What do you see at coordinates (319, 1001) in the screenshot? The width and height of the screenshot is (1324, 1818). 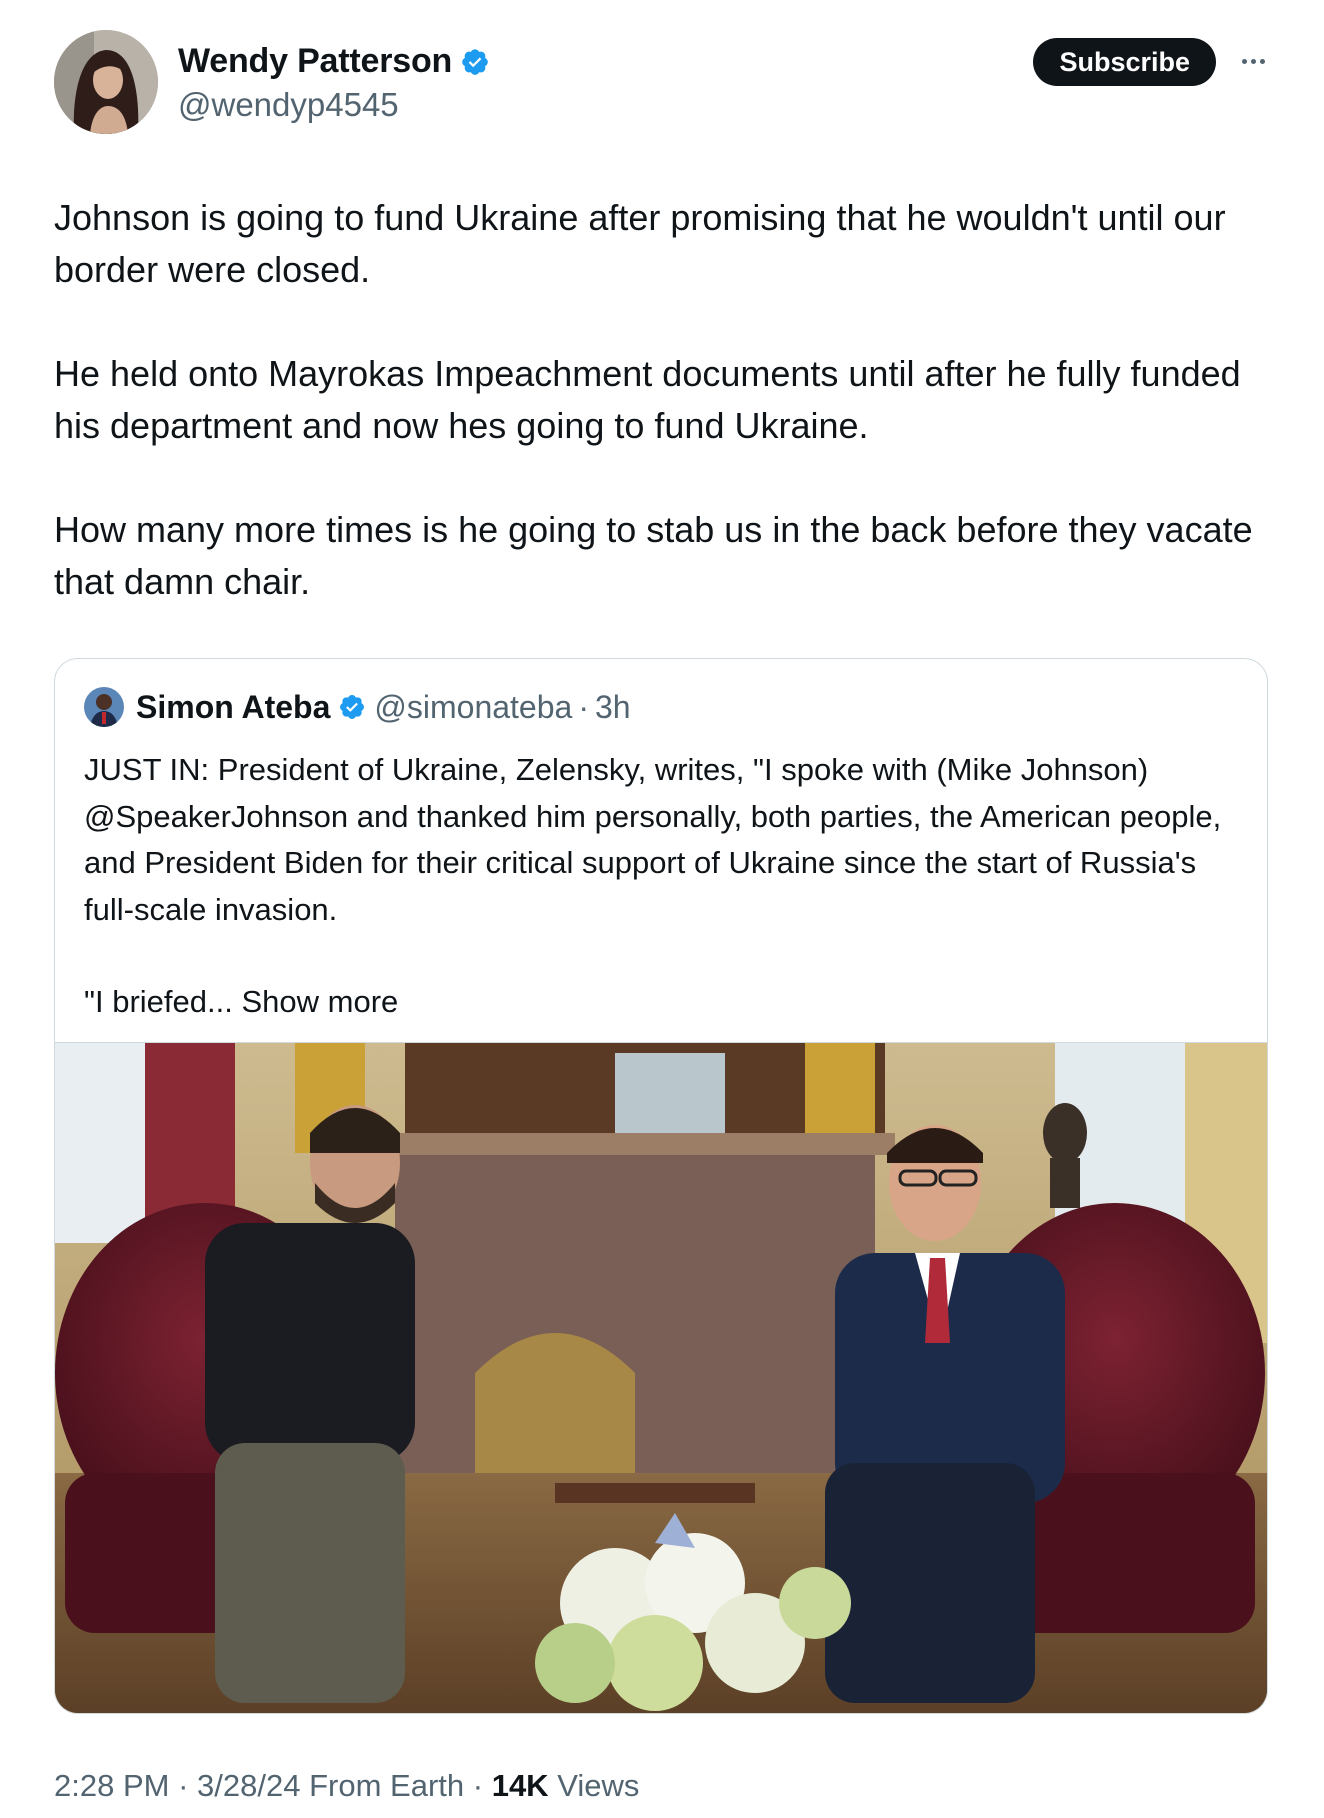 I see `show-more-link: Show more` at bounding box center [319, 1001].